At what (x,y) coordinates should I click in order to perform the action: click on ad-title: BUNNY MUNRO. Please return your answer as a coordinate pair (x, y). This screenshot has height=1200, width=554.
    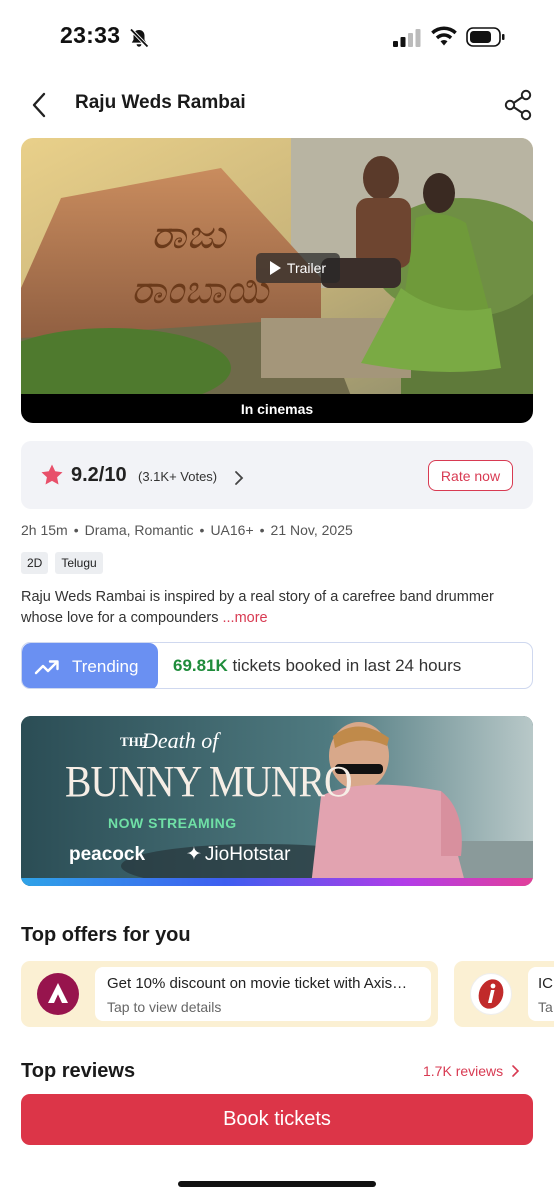
    Looking at the image, I should click on (209, 781).